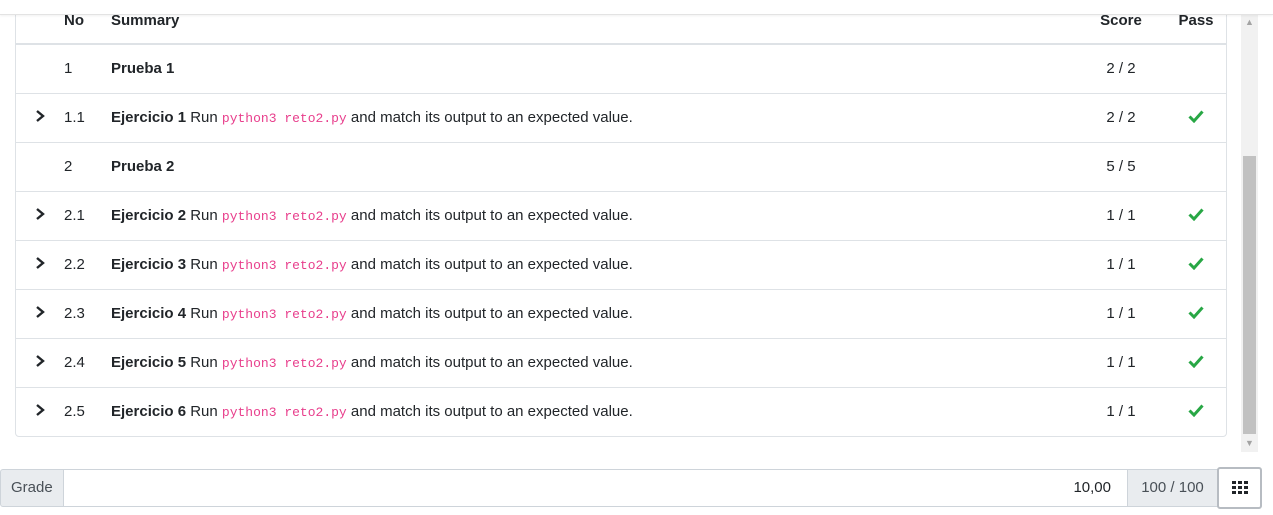 The height and width of the screenshot is (515, 1273). I want to click on test-name: Ejercicio 2, so click(149, 215).